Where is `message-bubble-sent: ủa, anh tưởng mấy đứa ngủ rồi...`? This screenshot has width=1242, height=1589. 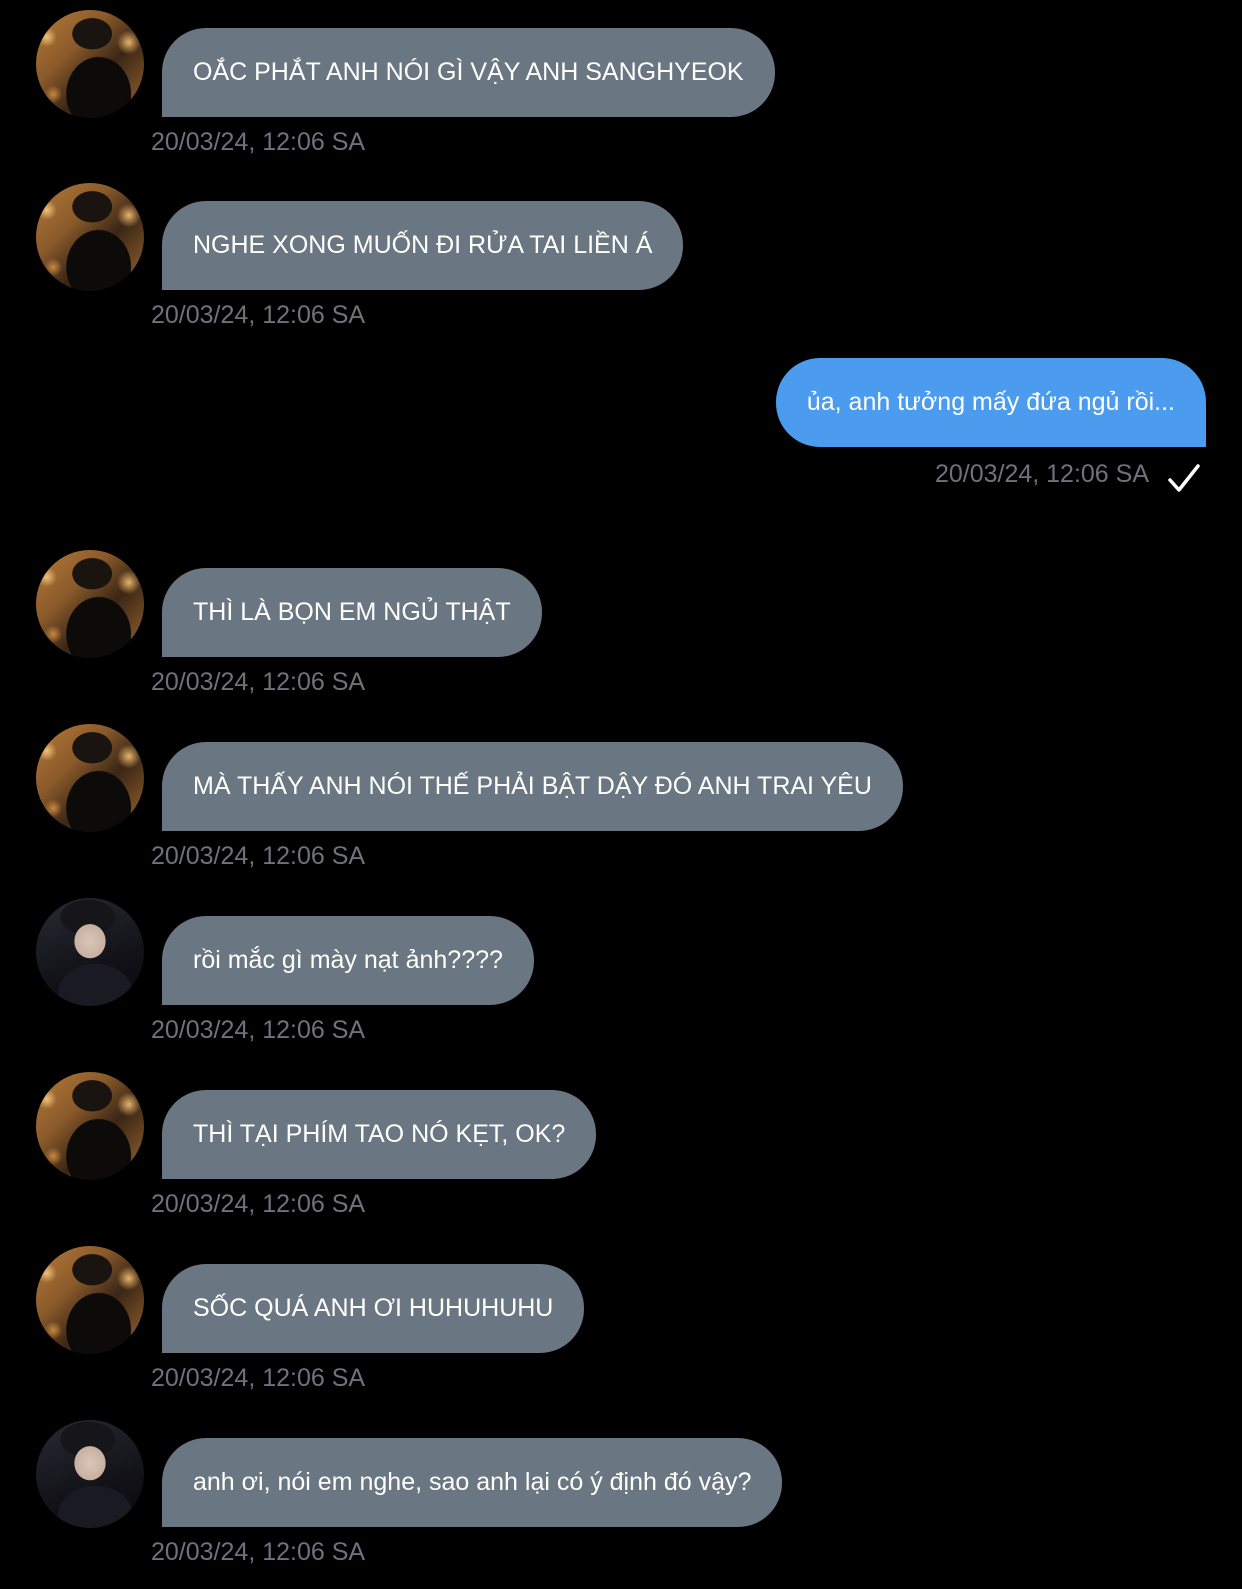
message-bubble-sent: ủa, anh tưởng mấy đứa ngủ rồi... is located at coordinates (990, 402).